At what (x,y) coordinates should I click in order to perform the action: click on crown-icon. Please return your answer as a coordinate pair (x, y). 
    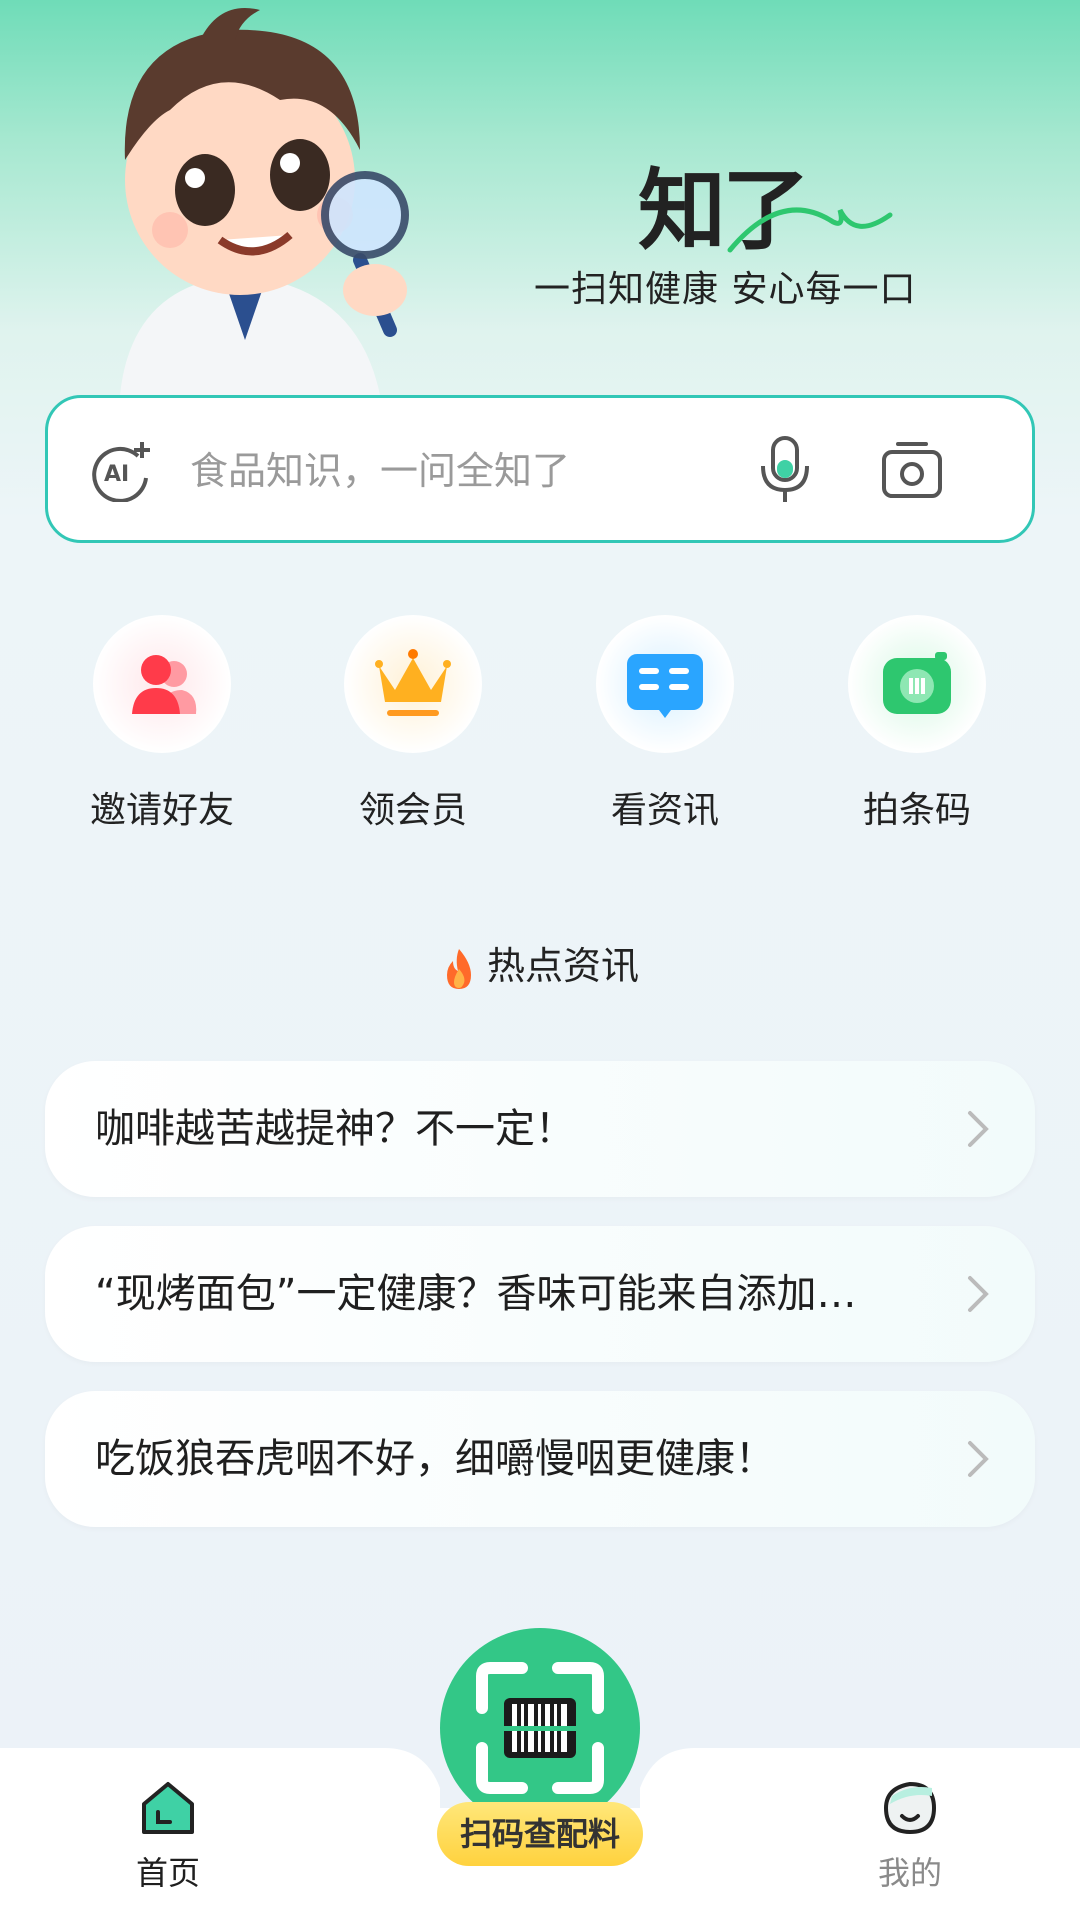
    Looking at the image, I should click on (413, 684).